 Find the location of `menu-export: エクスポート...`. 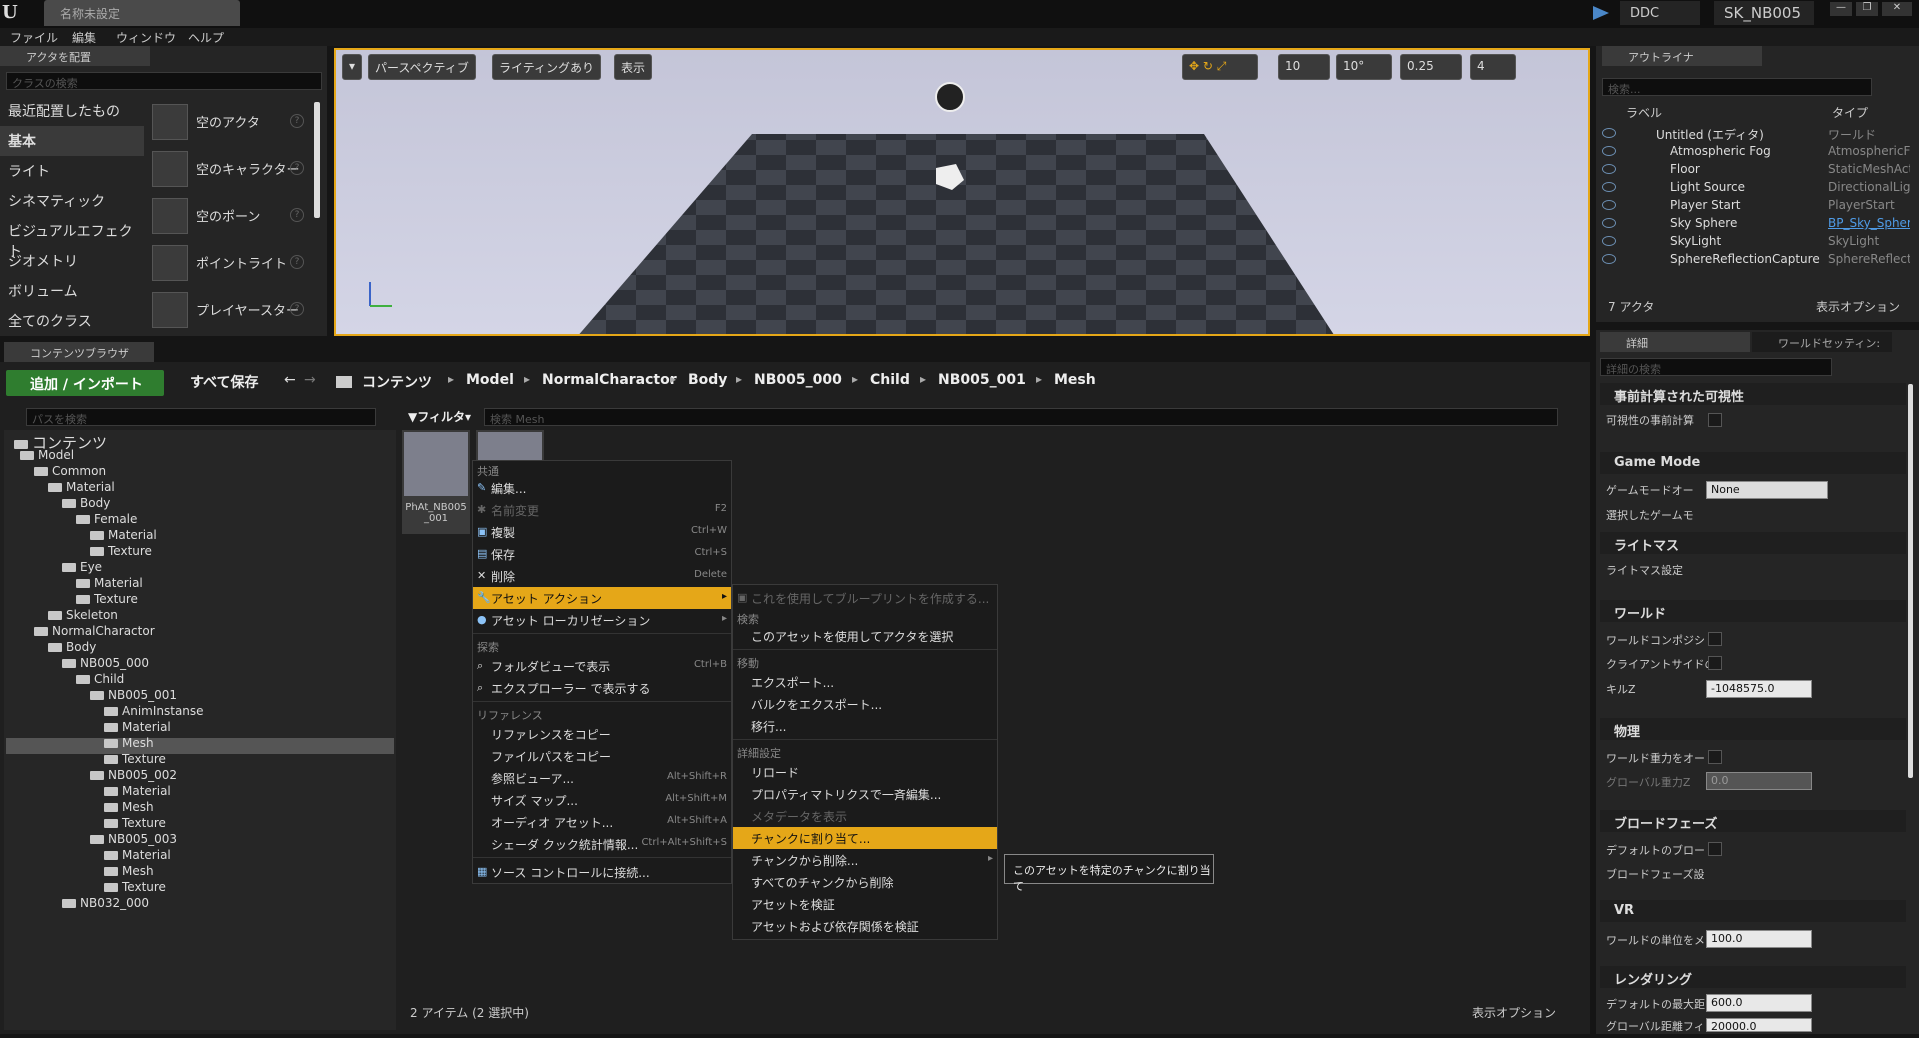

menu-export: エクスポート... is located at coordinates (865, 682).